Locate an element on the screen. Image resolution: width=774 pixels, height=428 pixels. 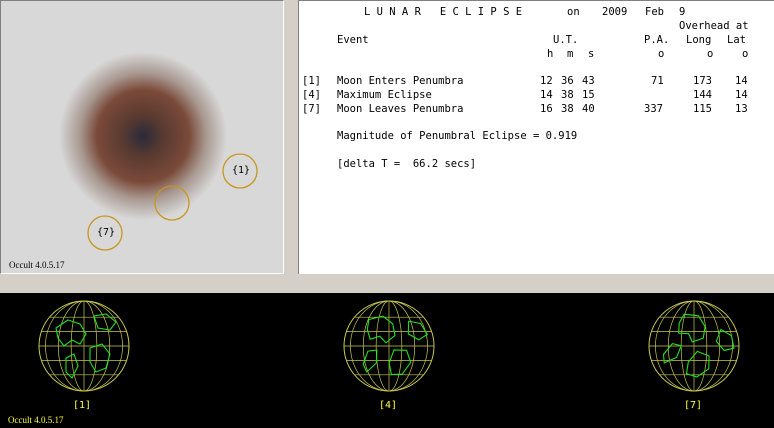
event-lat: 13 is located at coordinates (741, 109).